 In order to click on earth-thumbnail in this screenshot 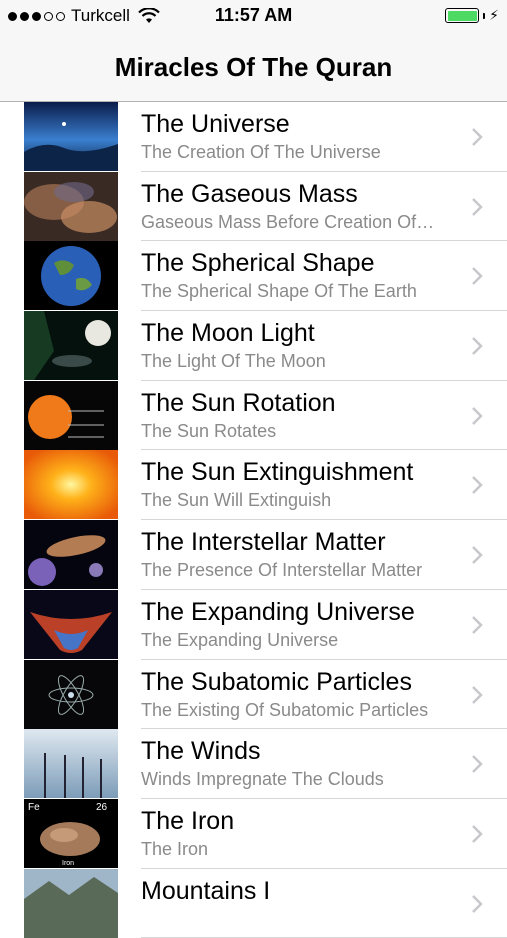, I will do `click(71, 276)`.